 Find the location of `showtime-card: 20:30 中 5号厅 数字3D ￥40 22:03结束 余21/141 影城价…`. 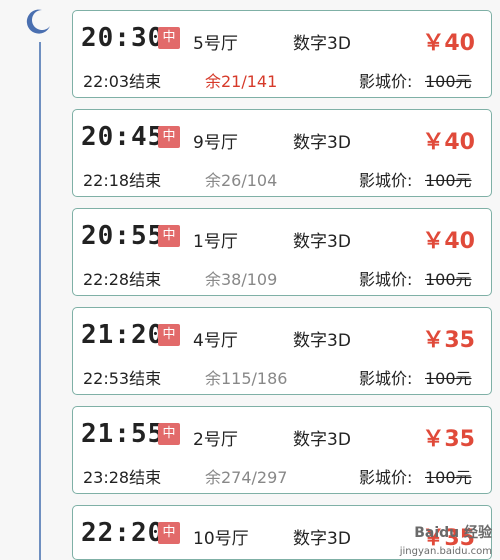

showtime-card: 20:30 中 5号厅 数字3D ￥40 22:03结束 余21/141 影城价… is located at coordinates (282, 54).